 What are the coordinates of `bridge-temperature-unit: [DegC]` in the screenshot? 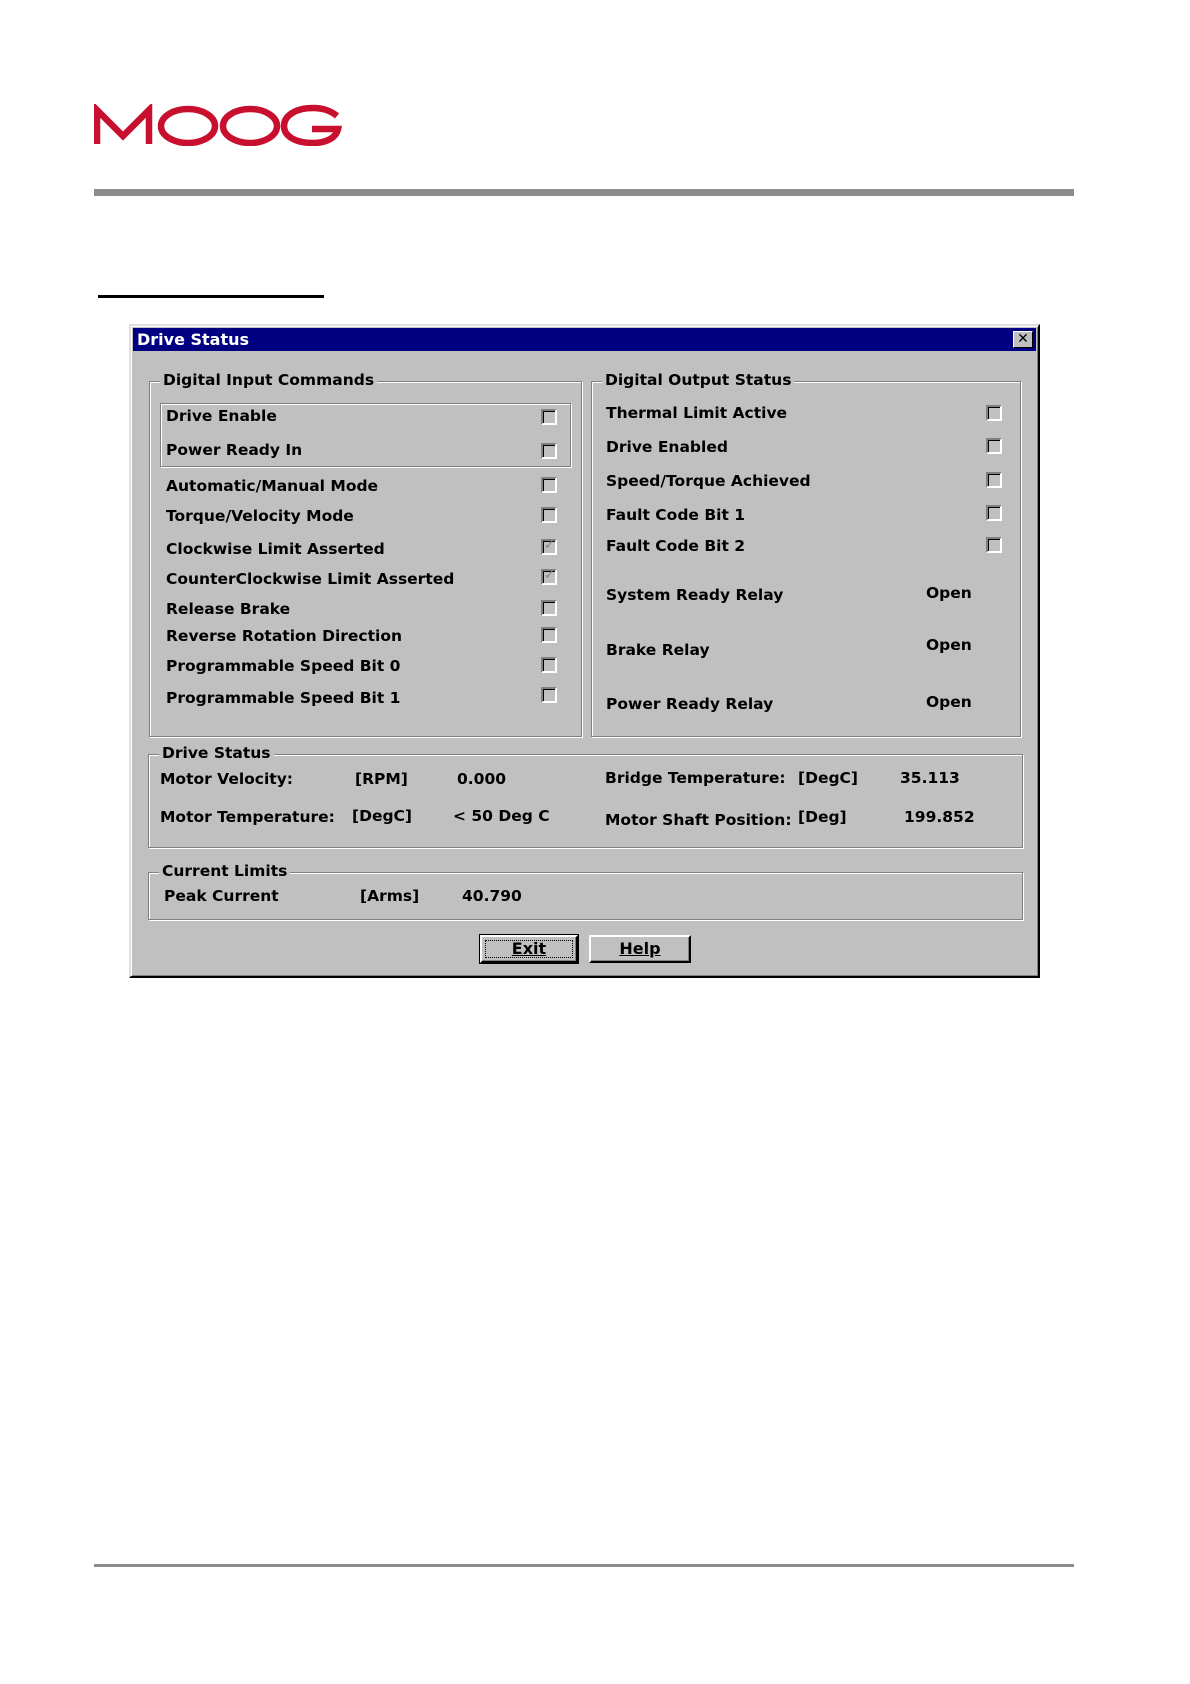 It's located at (828, 778).